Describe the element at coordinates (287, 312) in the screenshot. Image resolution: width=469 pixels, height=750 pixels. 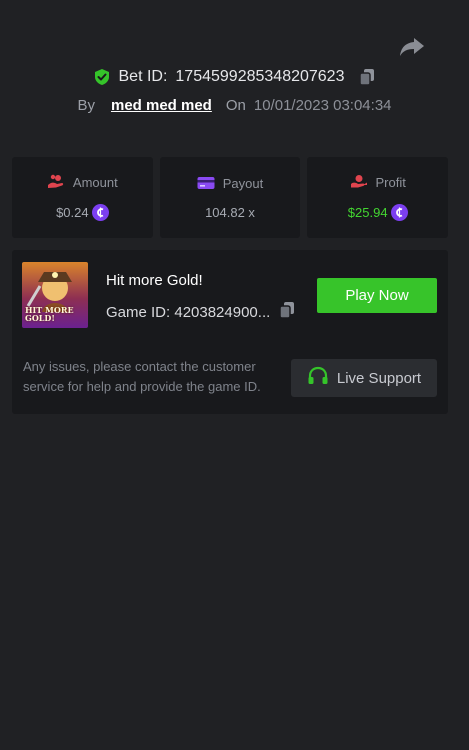
I see `copy-game-id-icon` at that location.